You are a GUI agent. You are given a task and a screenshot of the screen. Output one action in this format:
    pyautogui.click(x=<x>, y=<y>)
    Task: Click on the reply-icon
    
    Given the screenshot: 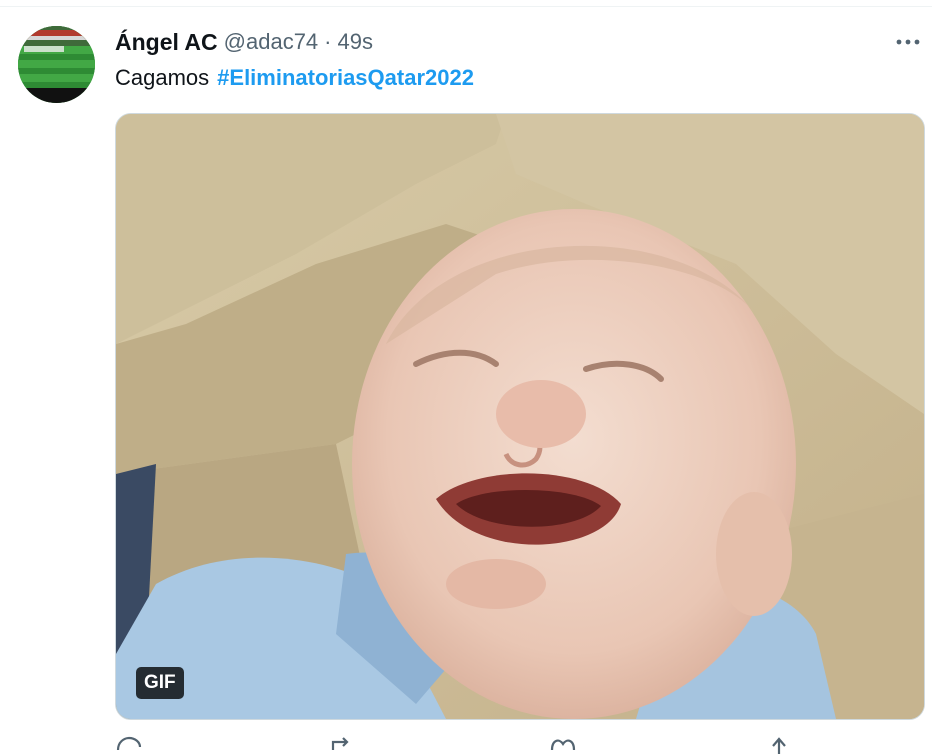 What is the action you would take?
    pyautogui.click(x=129, y=743)
    